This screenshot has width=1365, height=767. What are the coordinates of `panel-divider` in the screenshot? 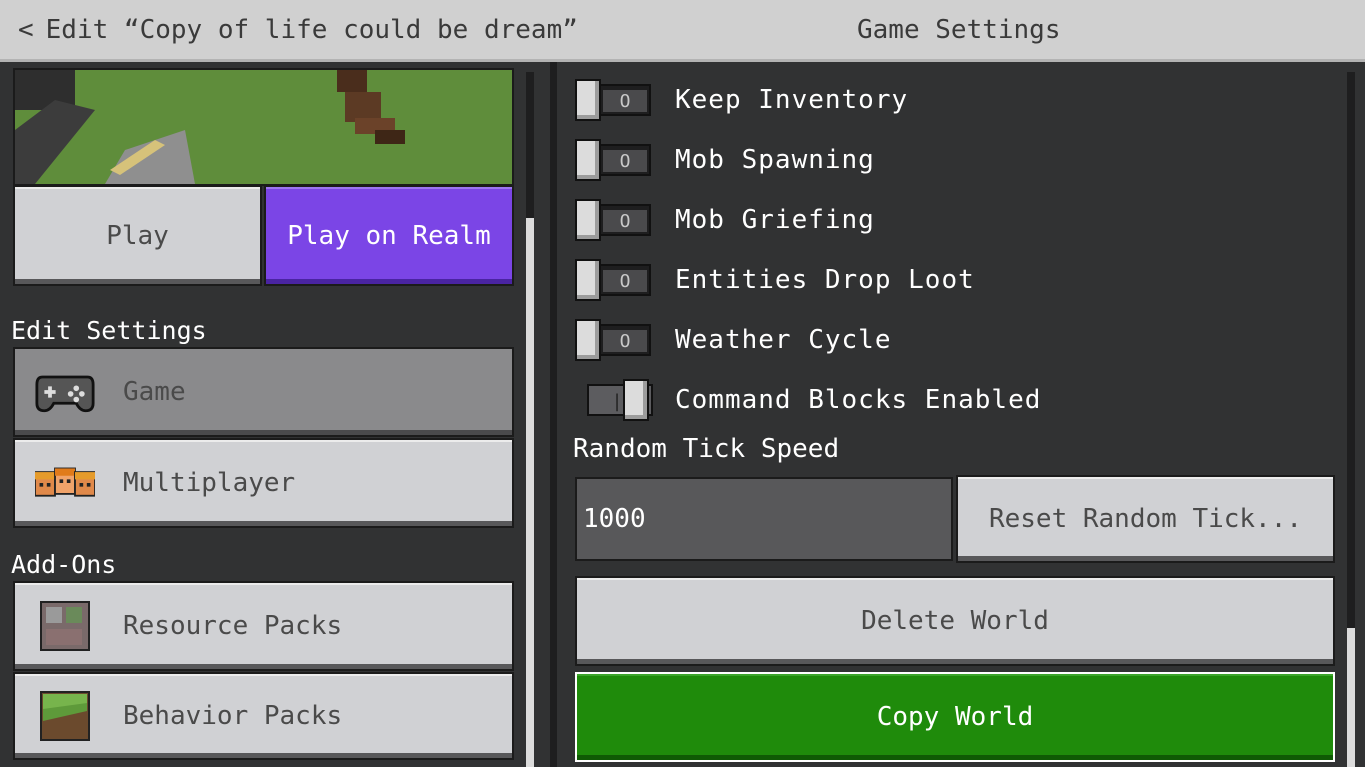 It's located at (553, 414).